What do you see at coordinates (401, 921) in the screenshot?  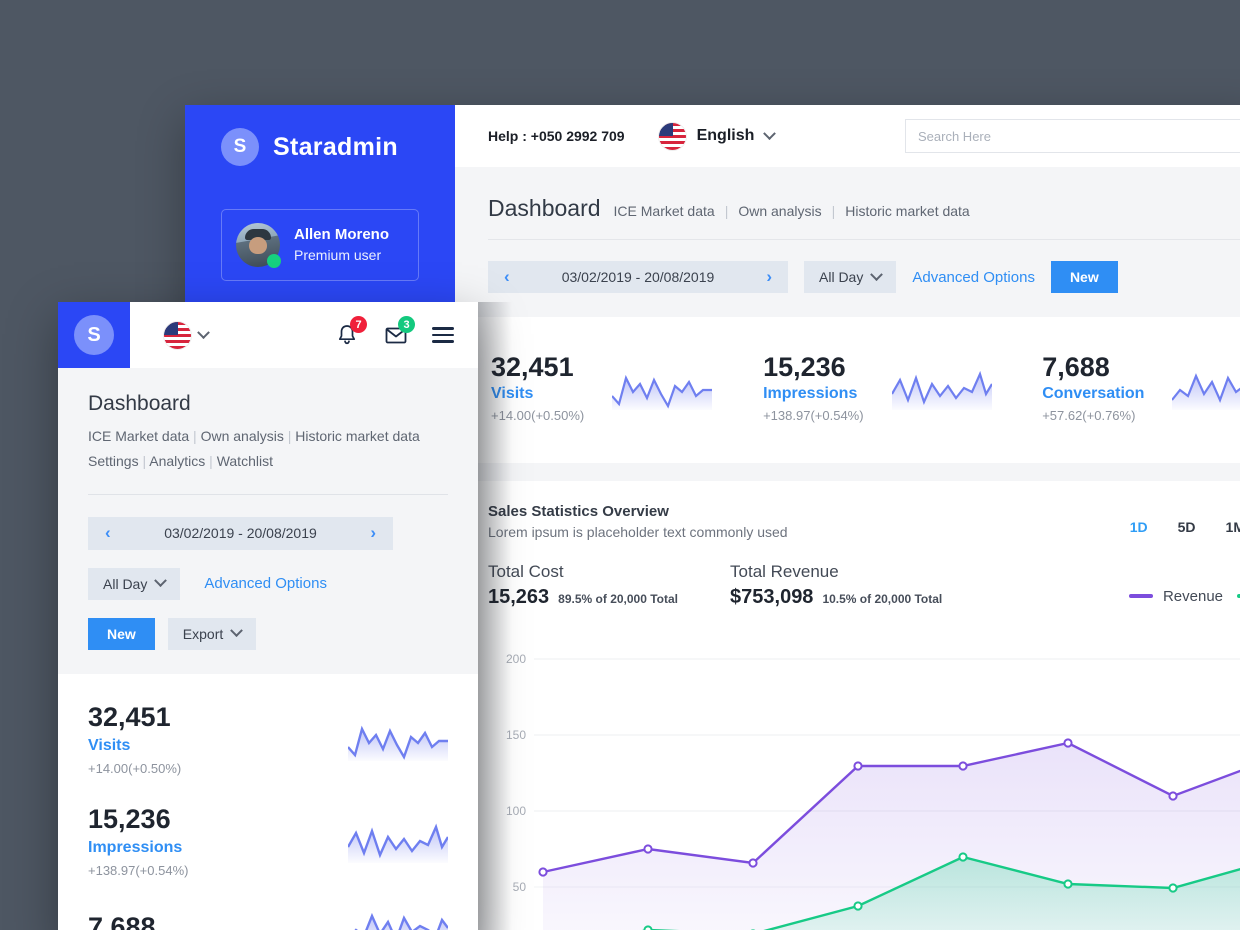 I see `sparkline-conversation-icon` at bounding box center [401, 921].